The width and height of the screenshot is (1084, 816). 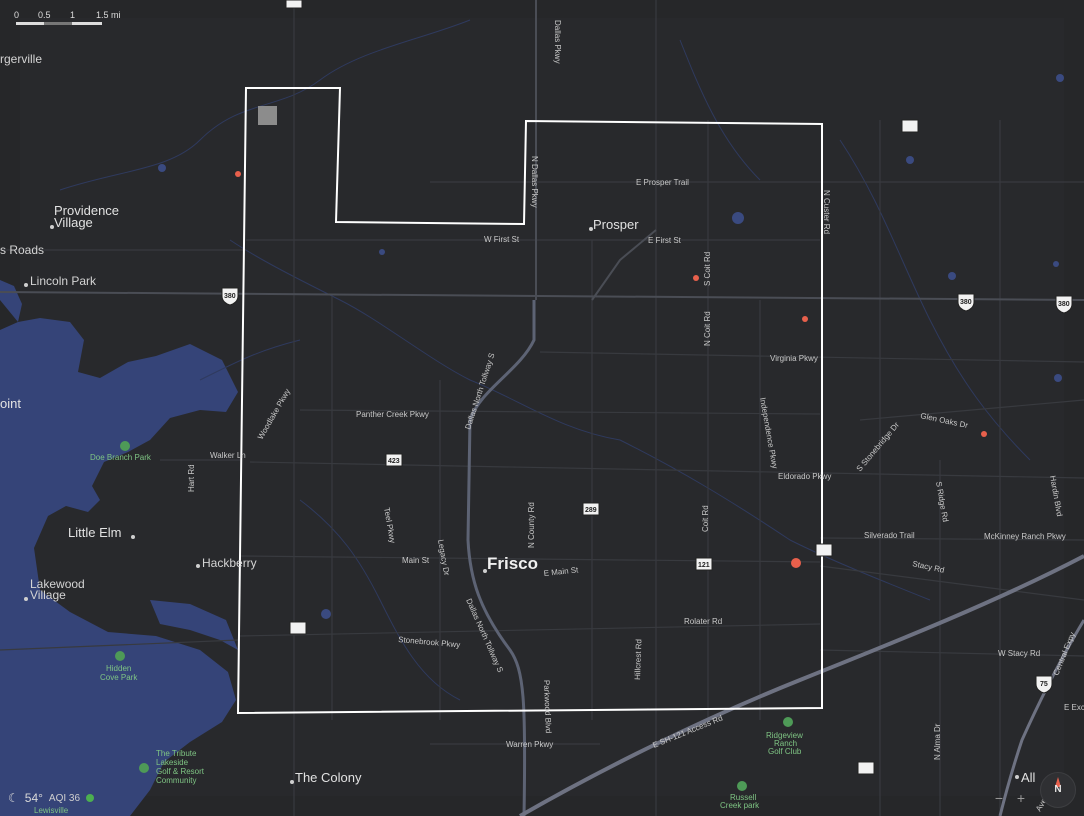 What do you see at coordinates (531, 525) in the screenshot?
I see `road-n-county-rd: N County Rd` at bounding box center [531, 525].